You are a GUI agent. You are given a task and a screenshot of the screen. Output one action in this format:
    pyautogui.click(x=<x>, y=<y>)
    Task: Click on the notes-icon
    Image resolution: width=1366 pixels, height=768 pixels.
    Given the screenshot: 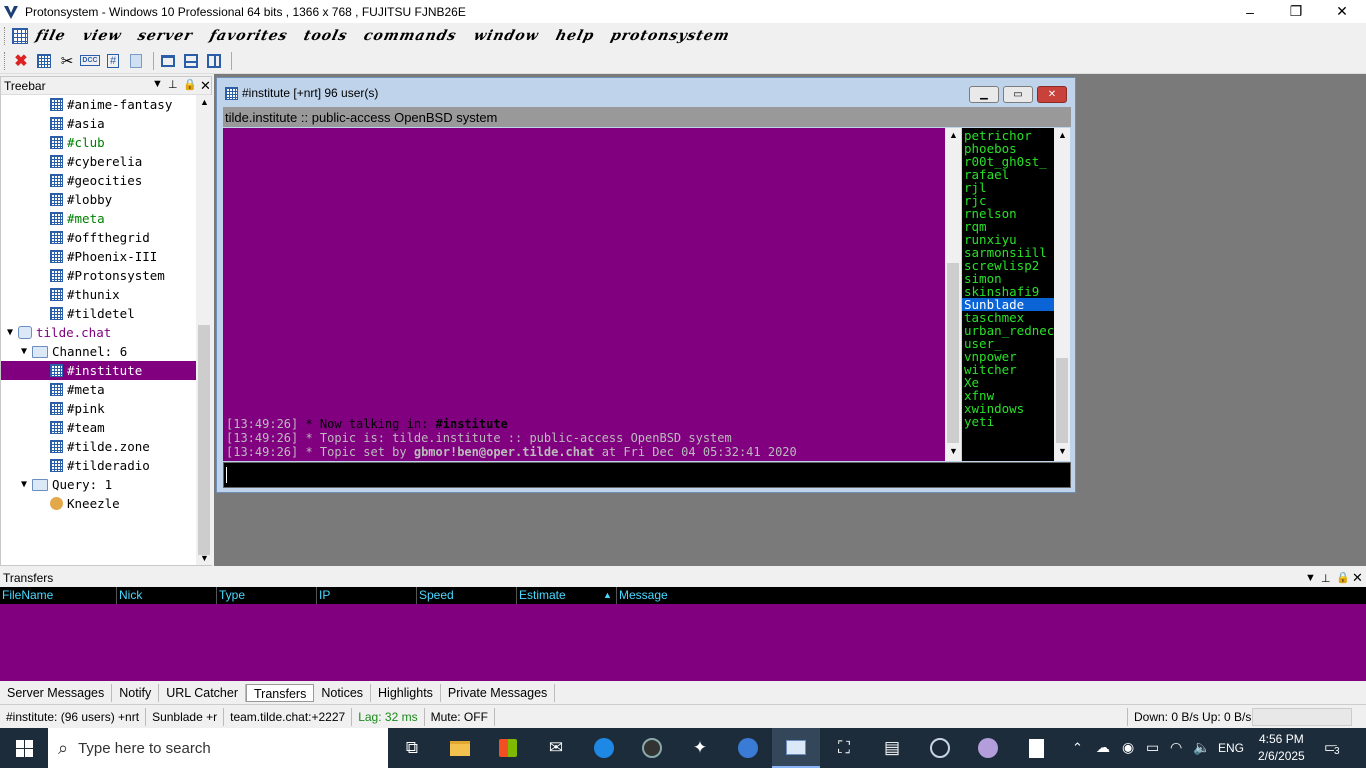 What is the action you would take?
    pyautogui.click(x=136, y=61)
    